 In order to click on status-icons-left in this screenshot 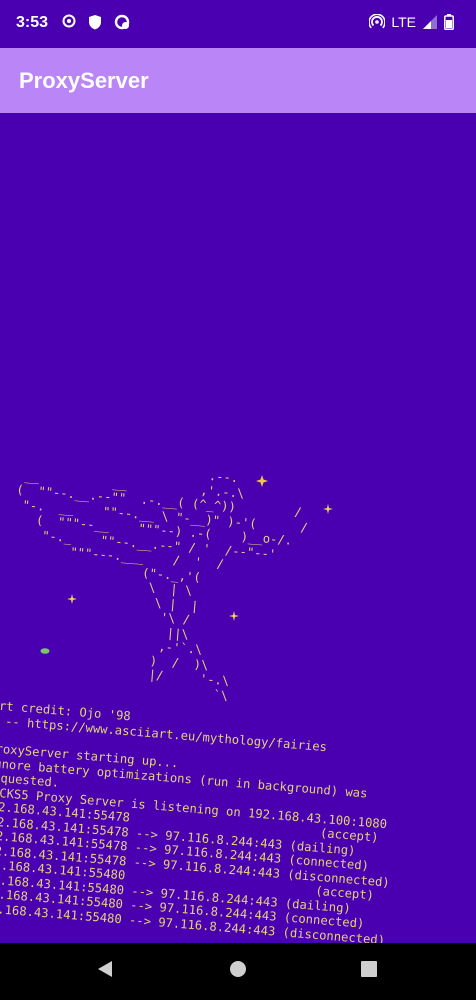, I will do `click(96, 22)`.